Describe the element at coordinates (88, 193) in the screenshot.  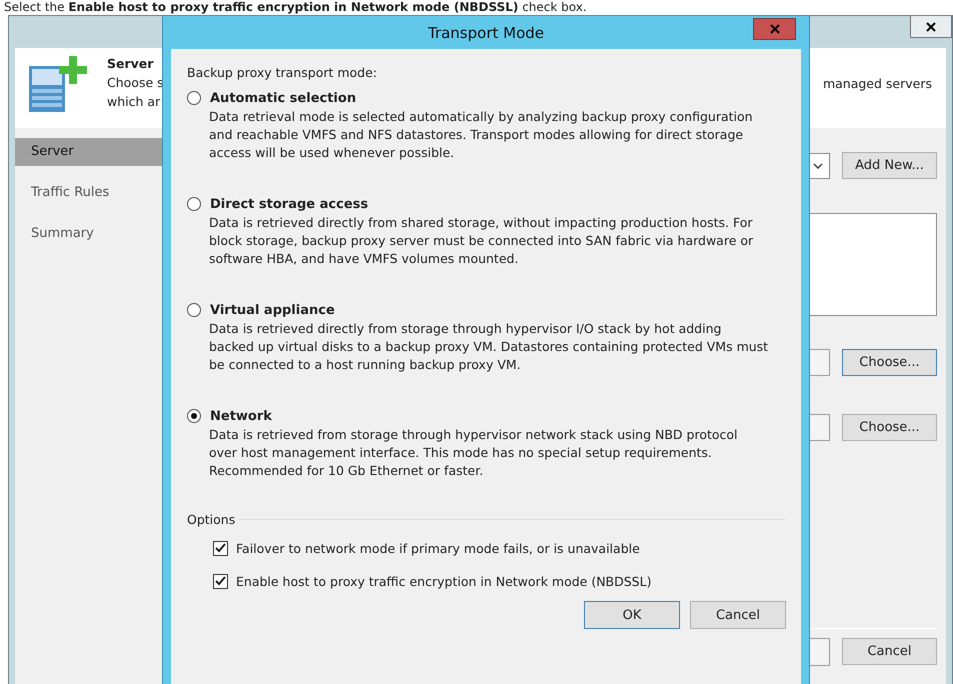
I see `sidebar-item: Traffic Rules` at that location.